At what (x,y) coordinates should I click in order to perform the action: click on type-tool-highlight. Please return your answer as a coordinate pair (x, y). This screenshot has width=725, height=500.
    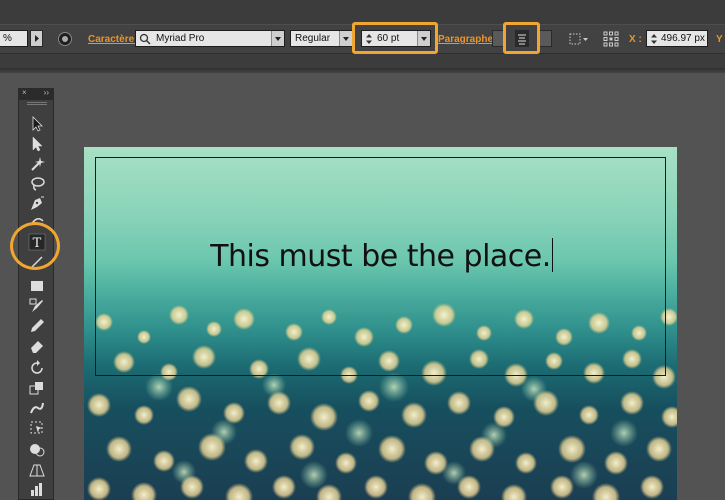
    Looking at the image, I should click on (35, 246).